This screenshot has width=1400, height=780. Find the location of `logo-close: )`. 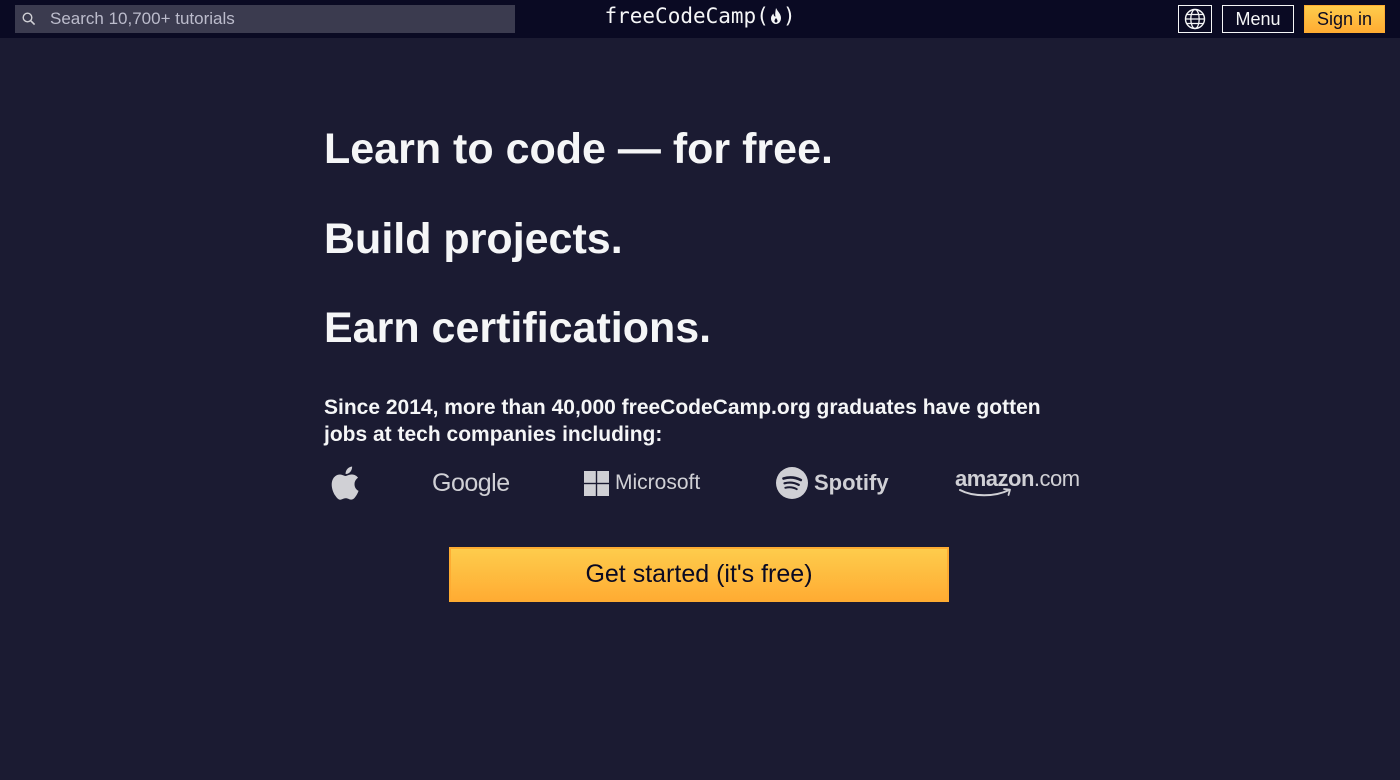

logo-close: ) is located at coordinates (789, 16).